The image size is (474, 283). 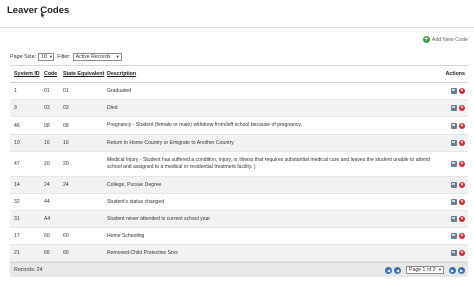 What do you see at coordinates (126, 235) in the screenshot?
I see `cell-description: Home Schooling` at bounding box center [126, 235].